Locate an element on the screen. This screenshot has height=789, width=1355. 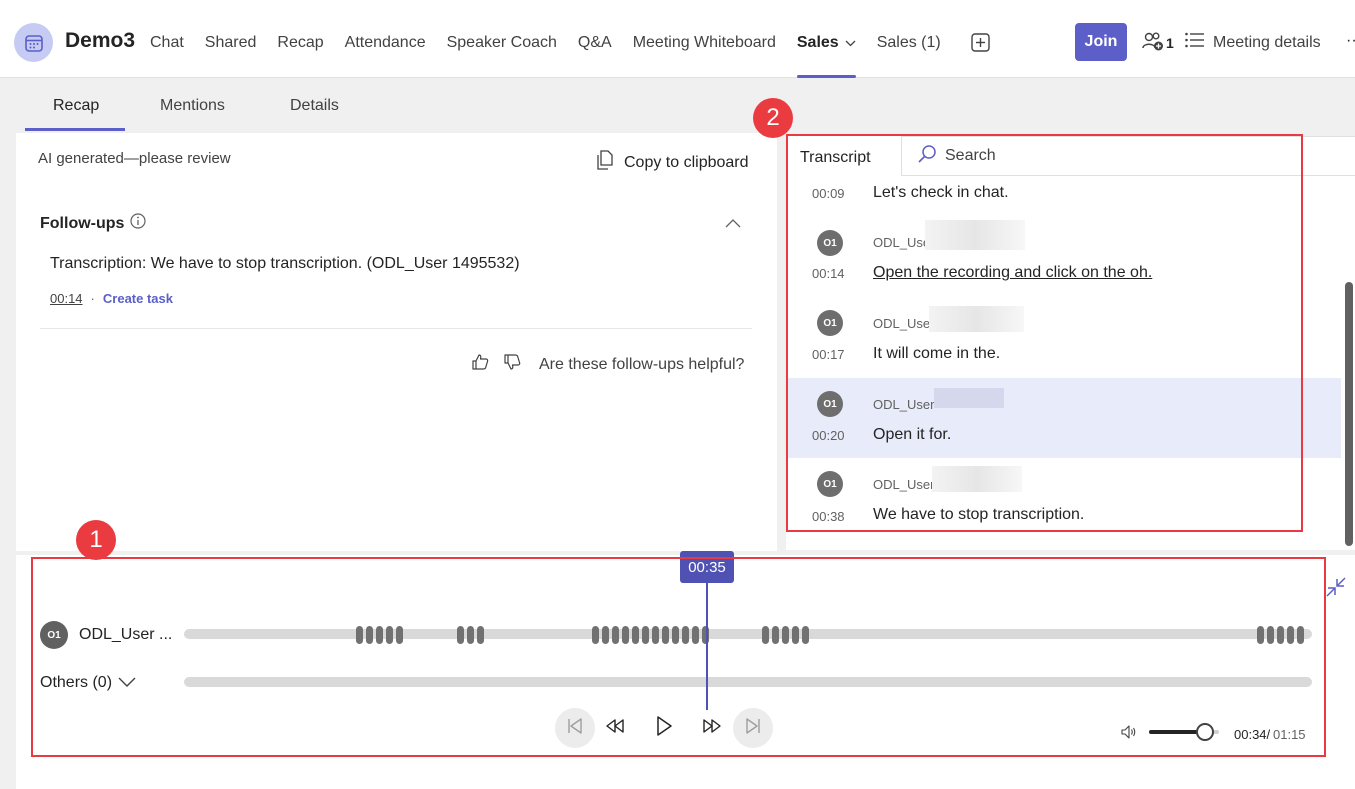
chevron-down-icon is located at coordinates (850, 43).